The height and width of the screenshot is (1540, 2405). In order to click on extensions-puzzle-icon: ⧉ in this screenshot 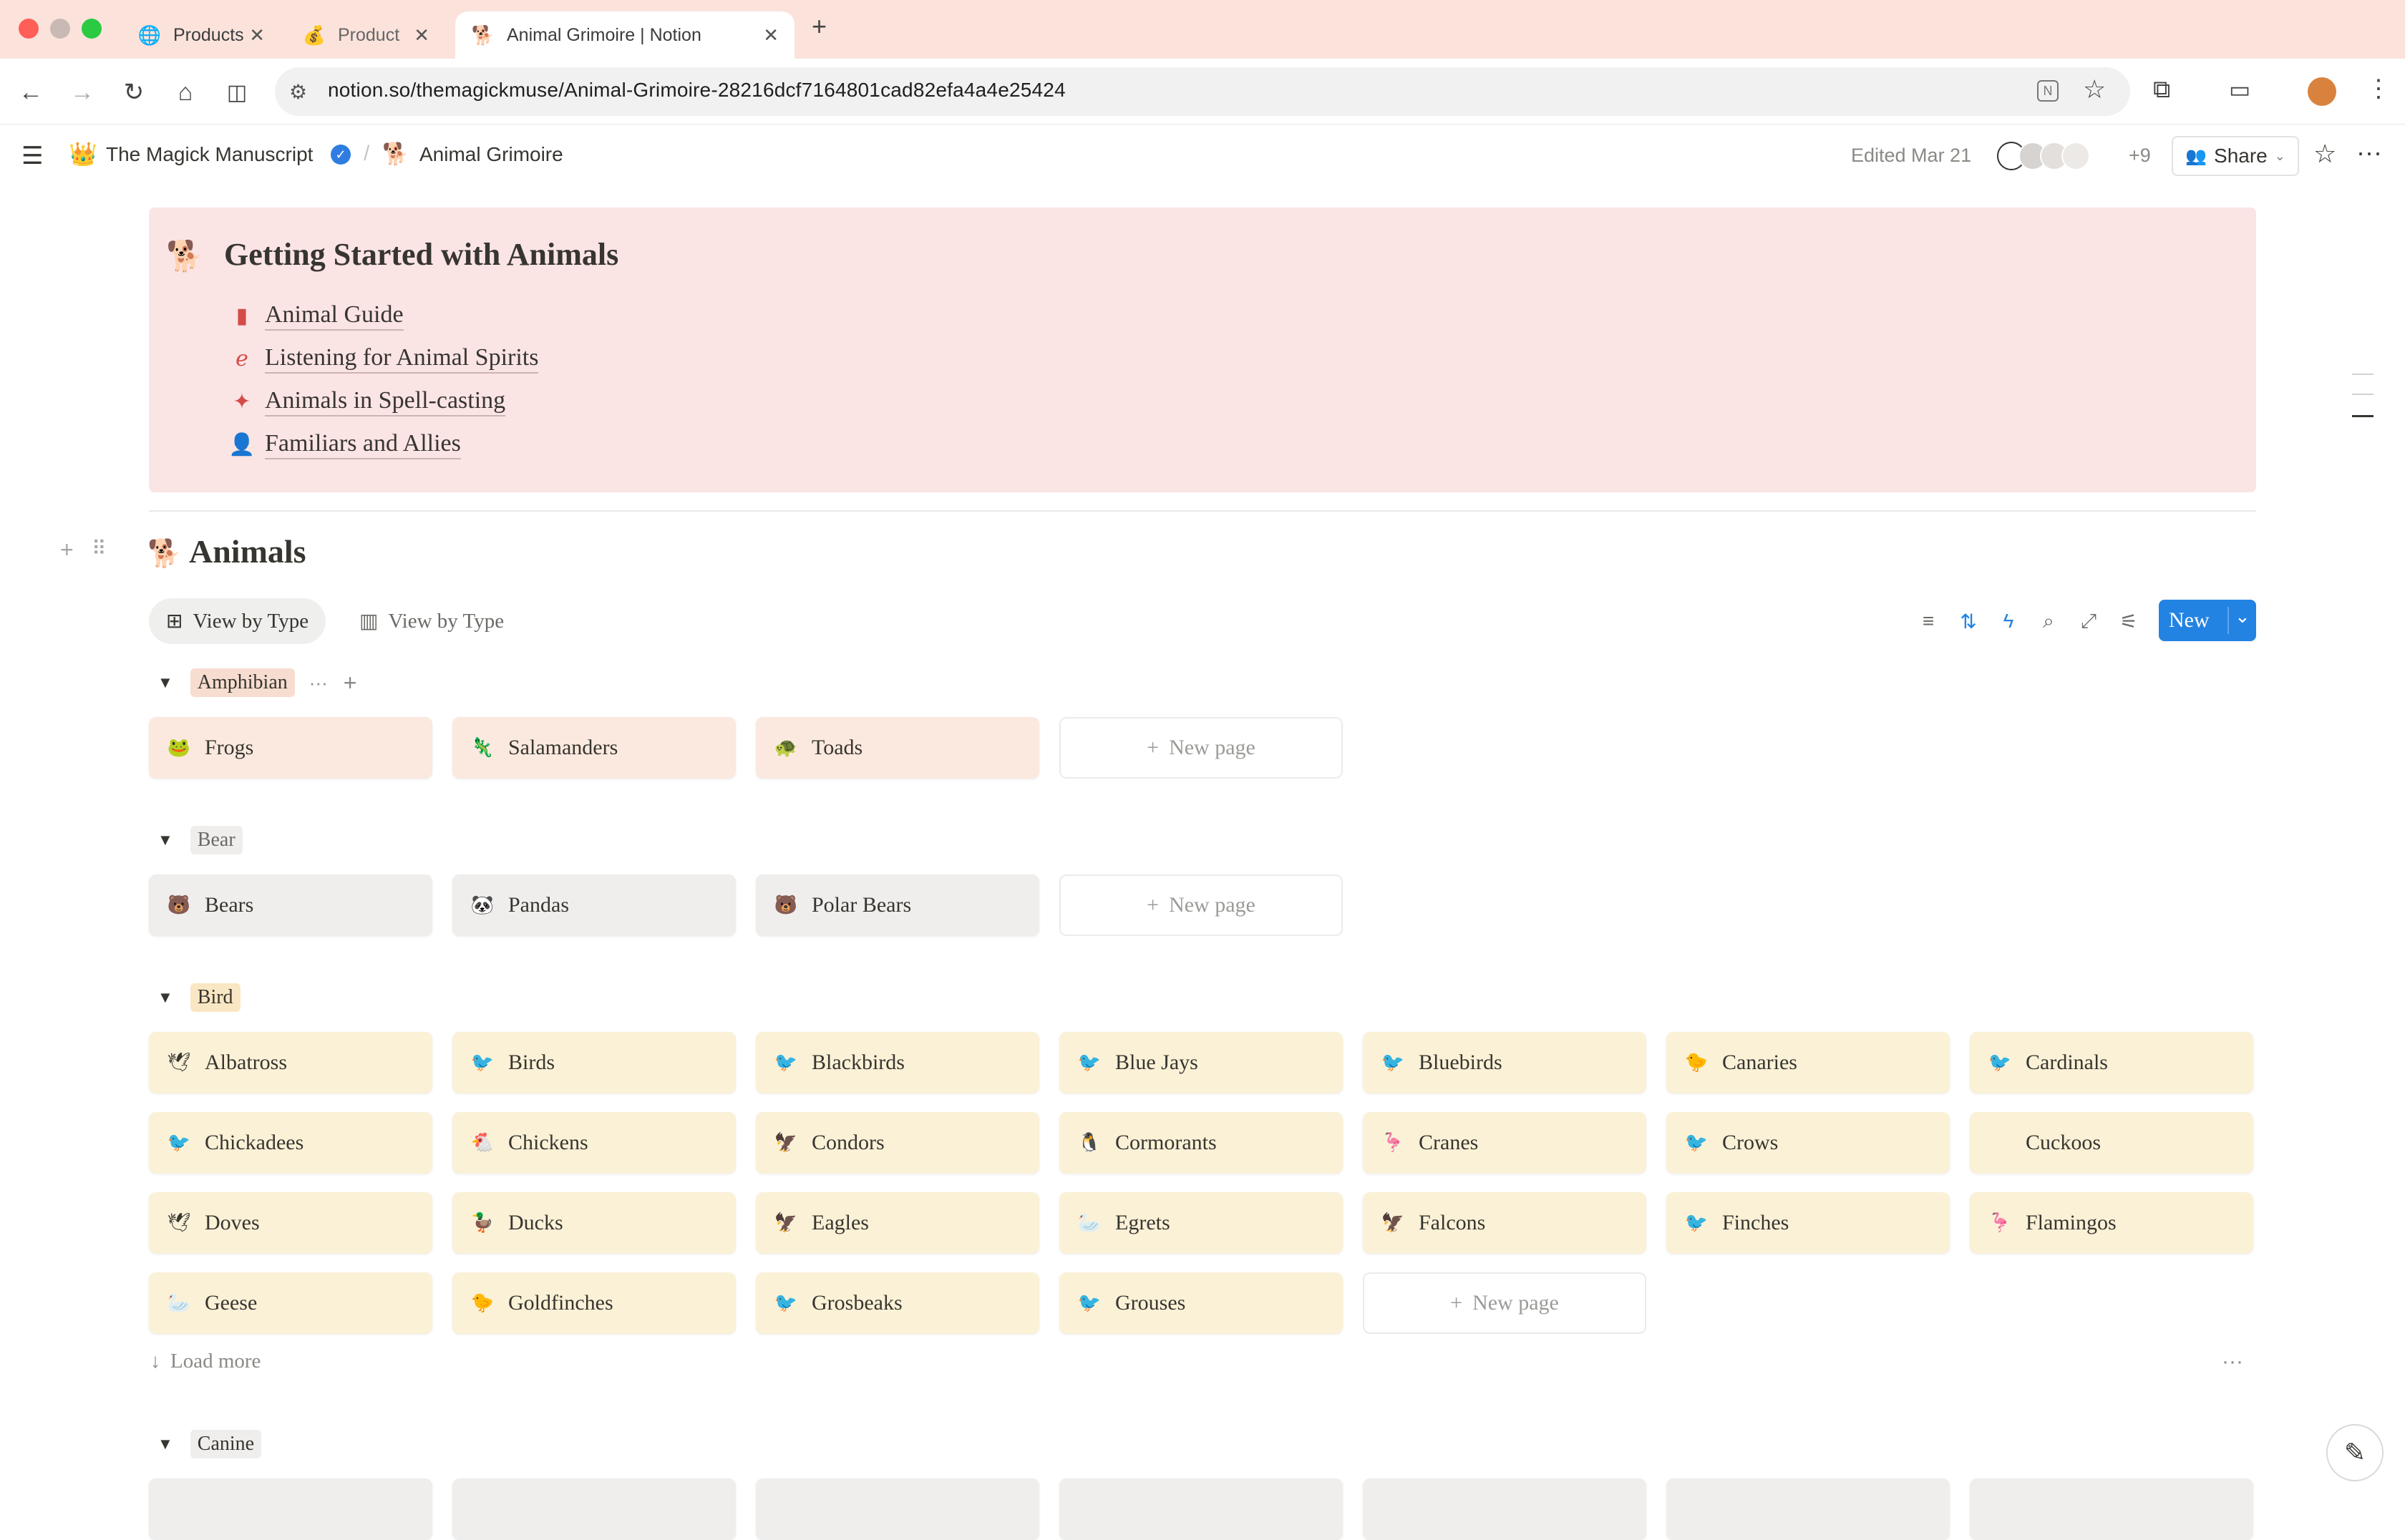, I will do `click(2161, 90)`.